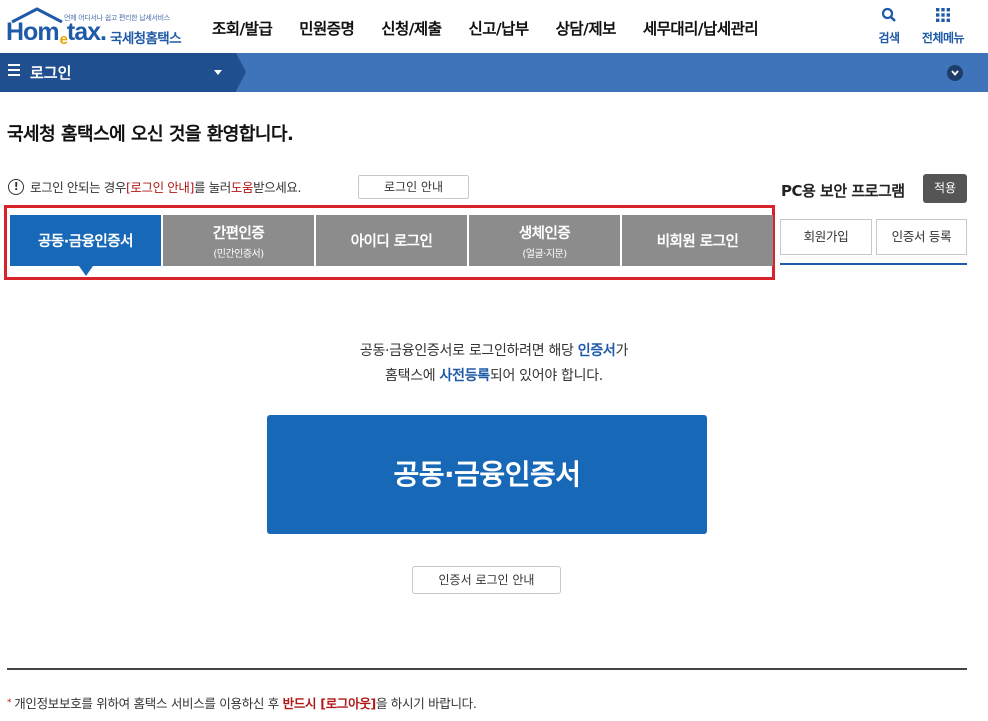 Image resolution: width=988 pixels, height=721 pixels. I want to click on tab-simple-auth: 간편인증 (민간인증서), so click(238, 240).